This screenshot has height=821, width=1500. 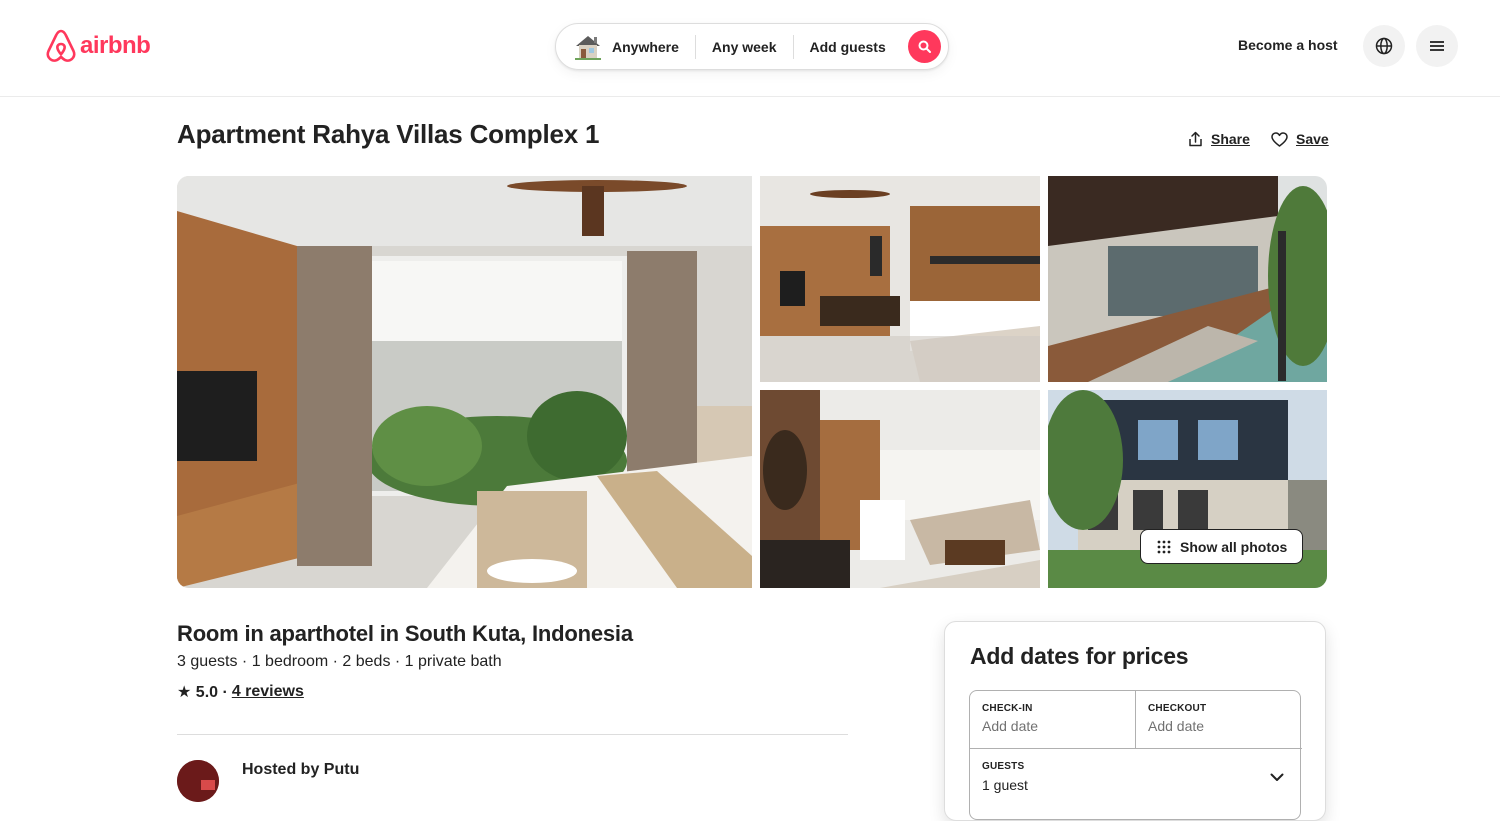 I want to click on hamburger-menu-icon, so click(x=1437, y=46).